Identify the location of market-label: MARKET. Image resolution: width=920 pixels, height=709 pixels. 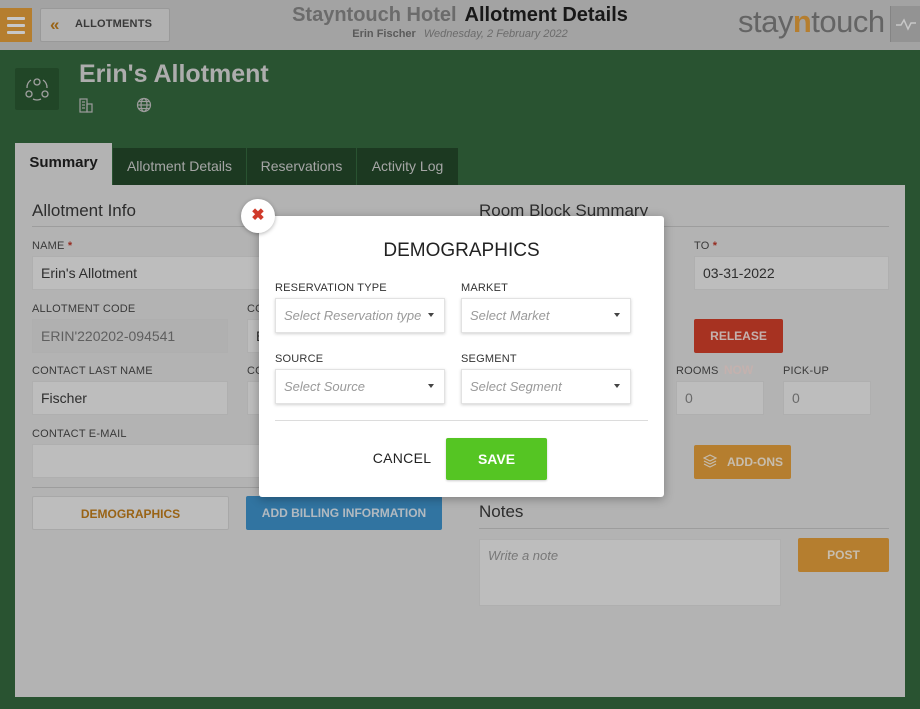
(485, 288).